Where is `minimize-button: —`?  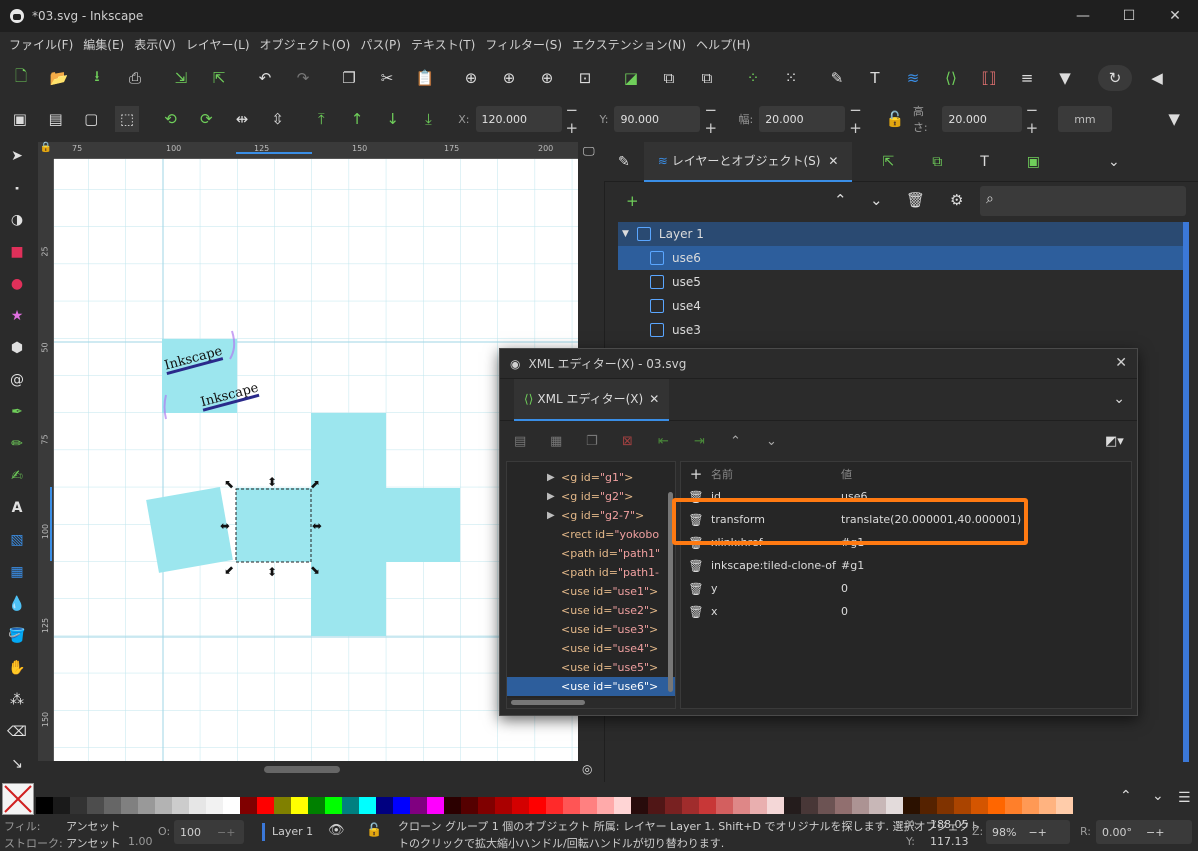
minimize-button: — is located at coordinates (1083, 16).